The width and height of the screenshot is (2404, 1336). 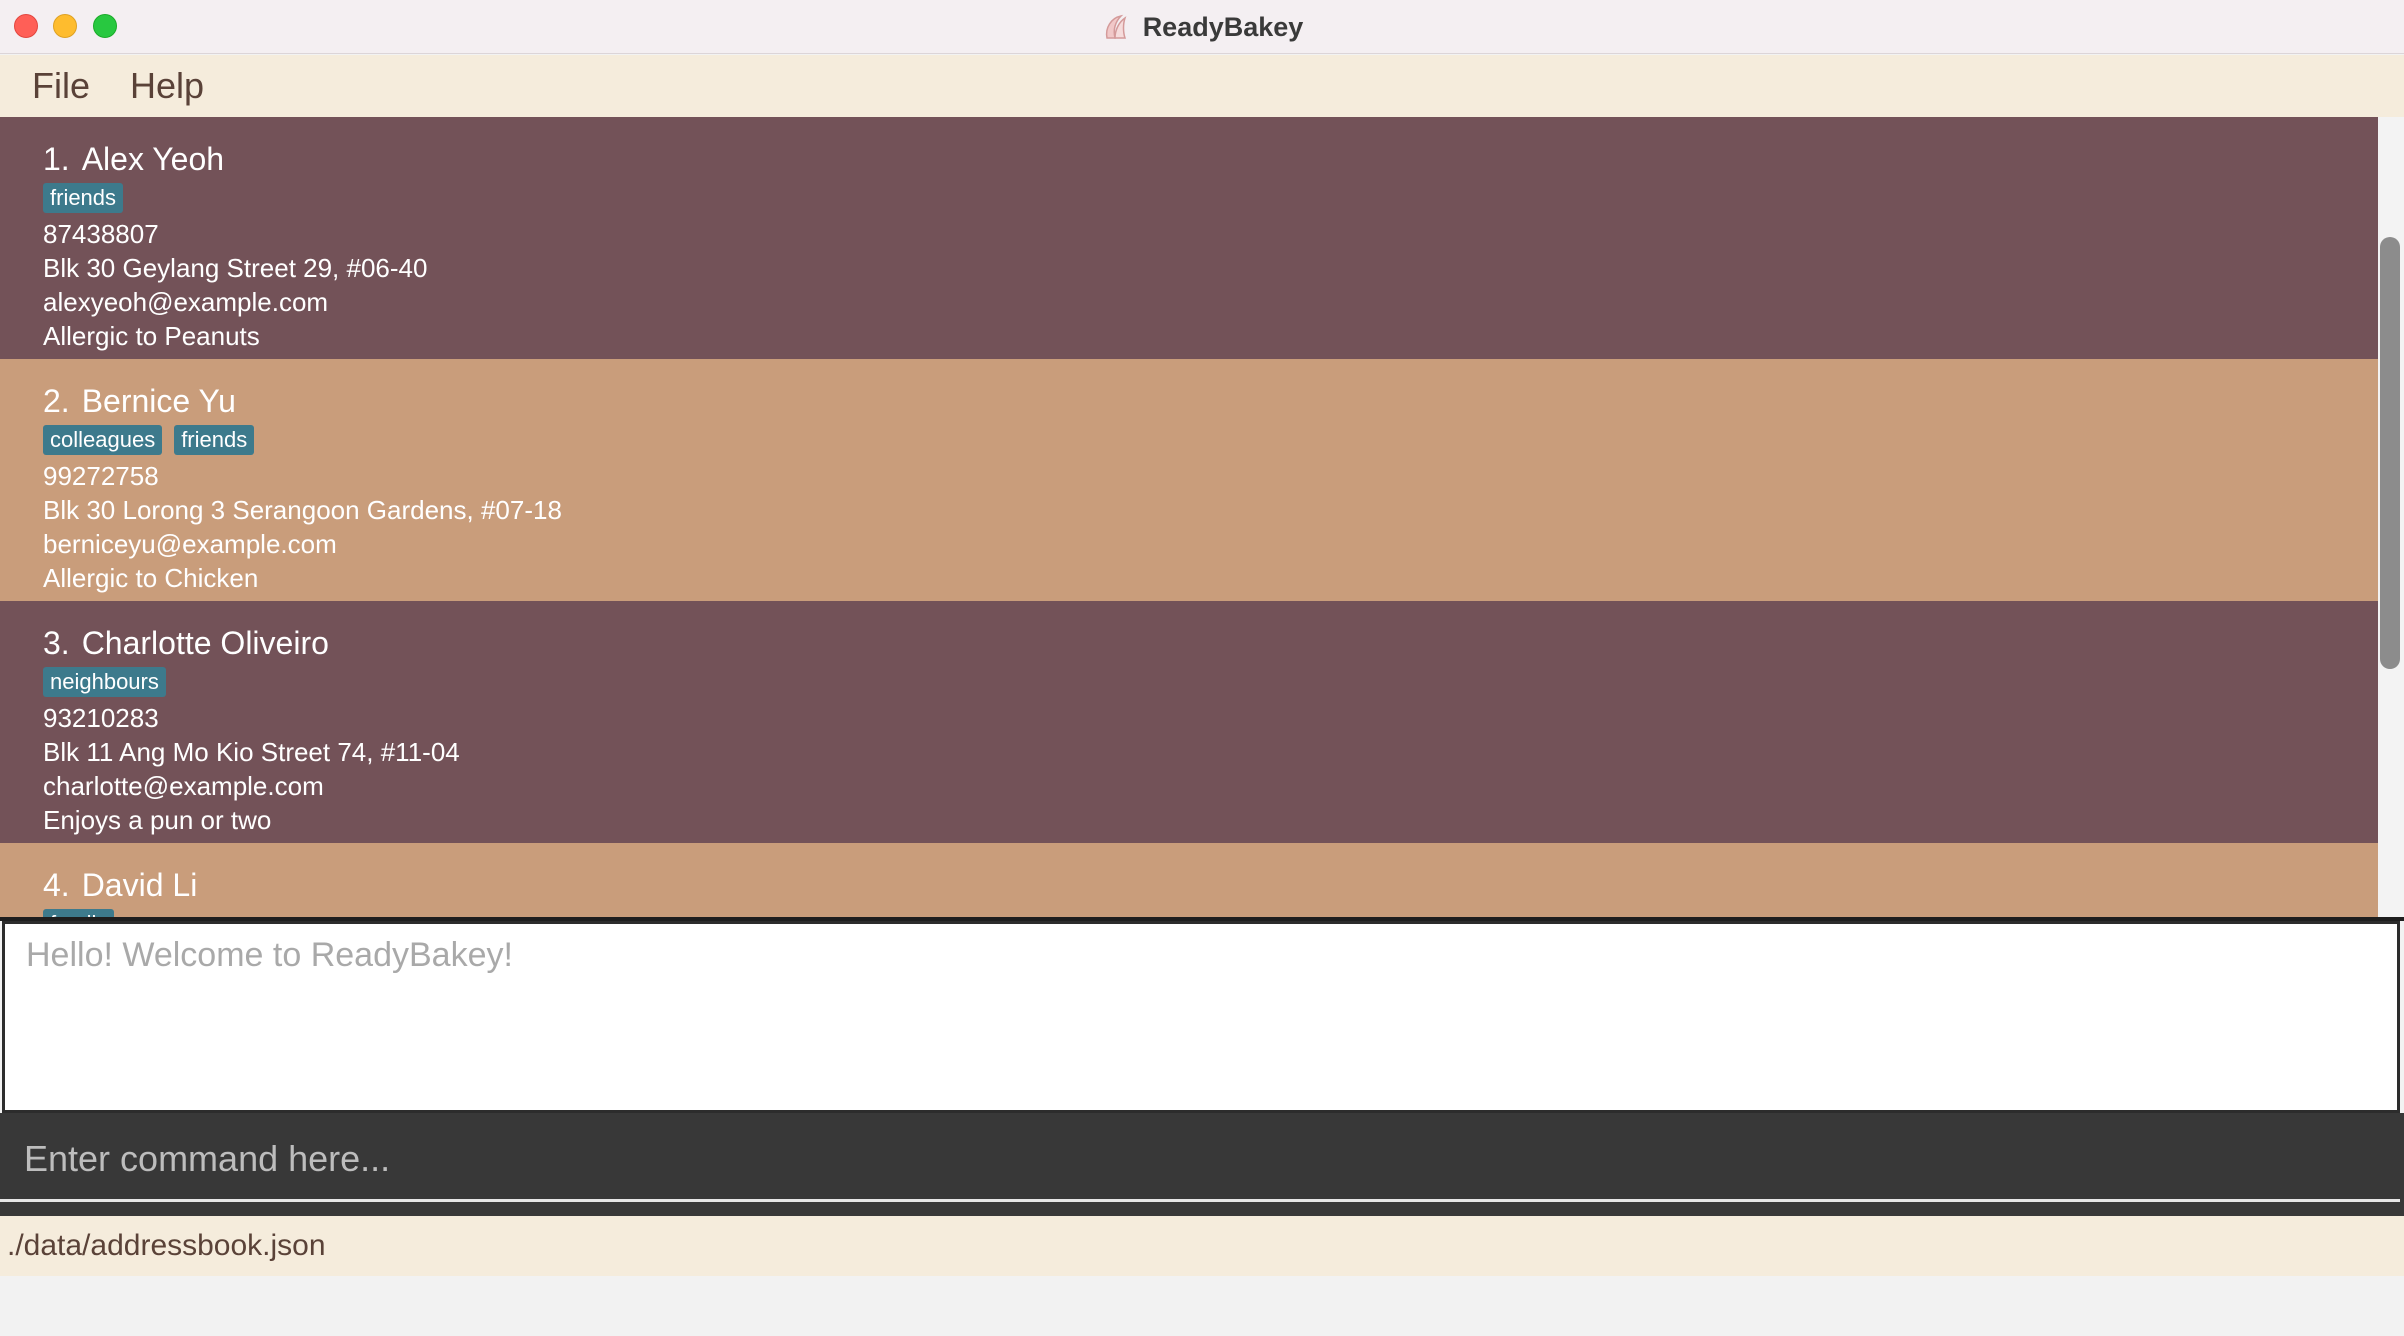 What do you see at coordinates (56, 159) in the screenshot?
I see `person-index: 1.` at bounding box center [56, 159].